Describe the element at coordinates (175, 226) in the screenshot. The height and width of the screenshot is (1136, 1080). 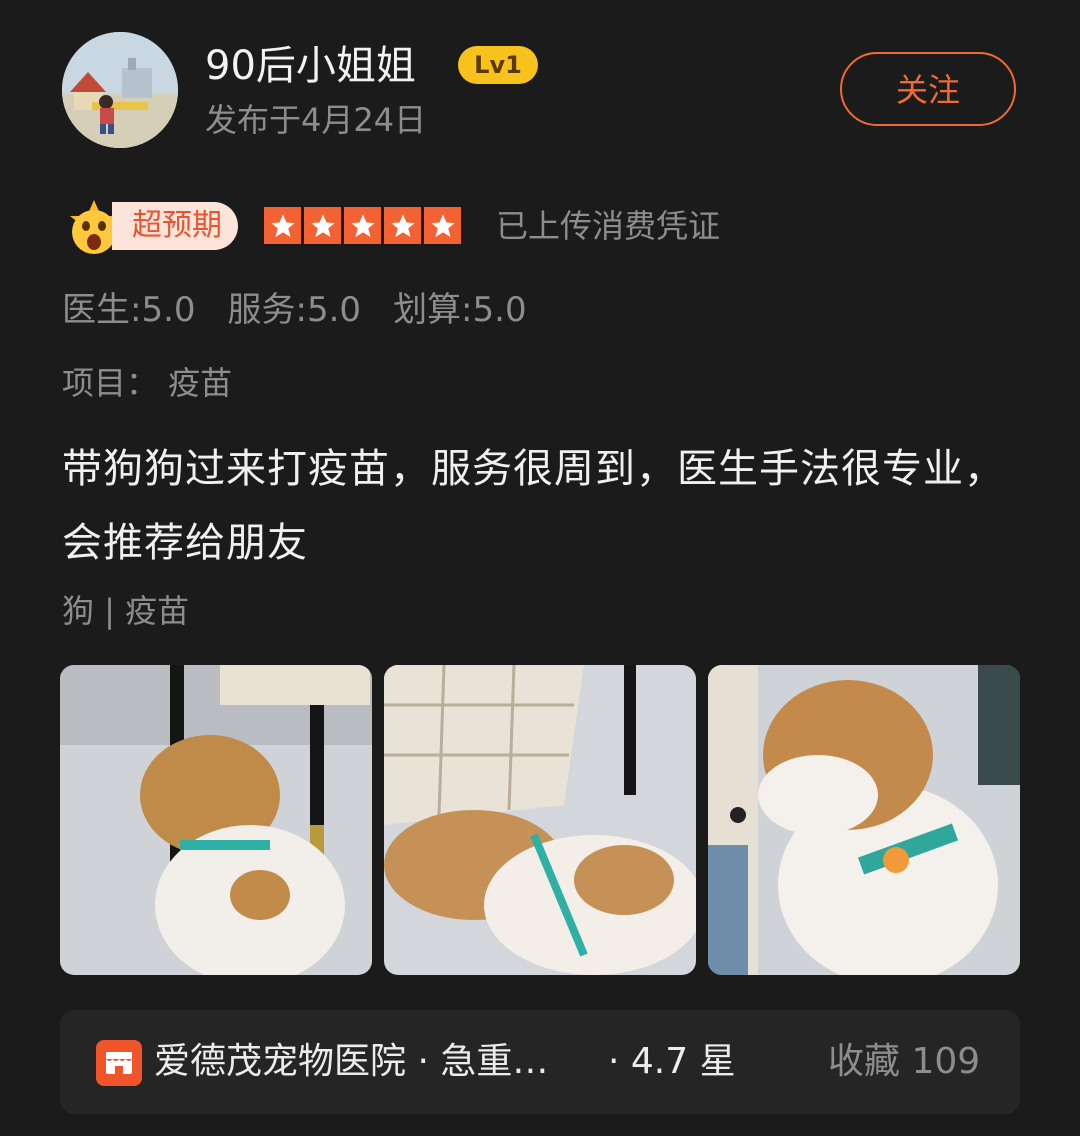
I see `exceed-expectations-badge: 超预期` at that location.